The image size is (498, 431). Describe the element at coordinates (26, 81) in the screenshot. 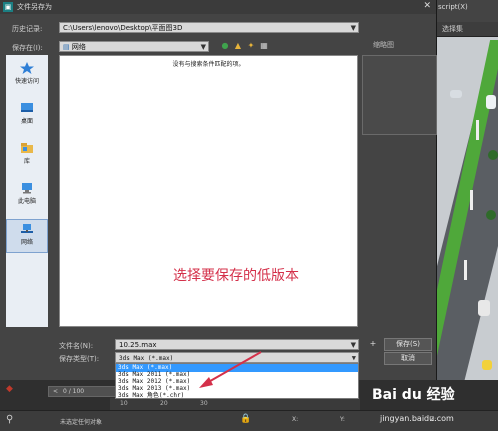

I see `place-label: 快速访问` at that location.